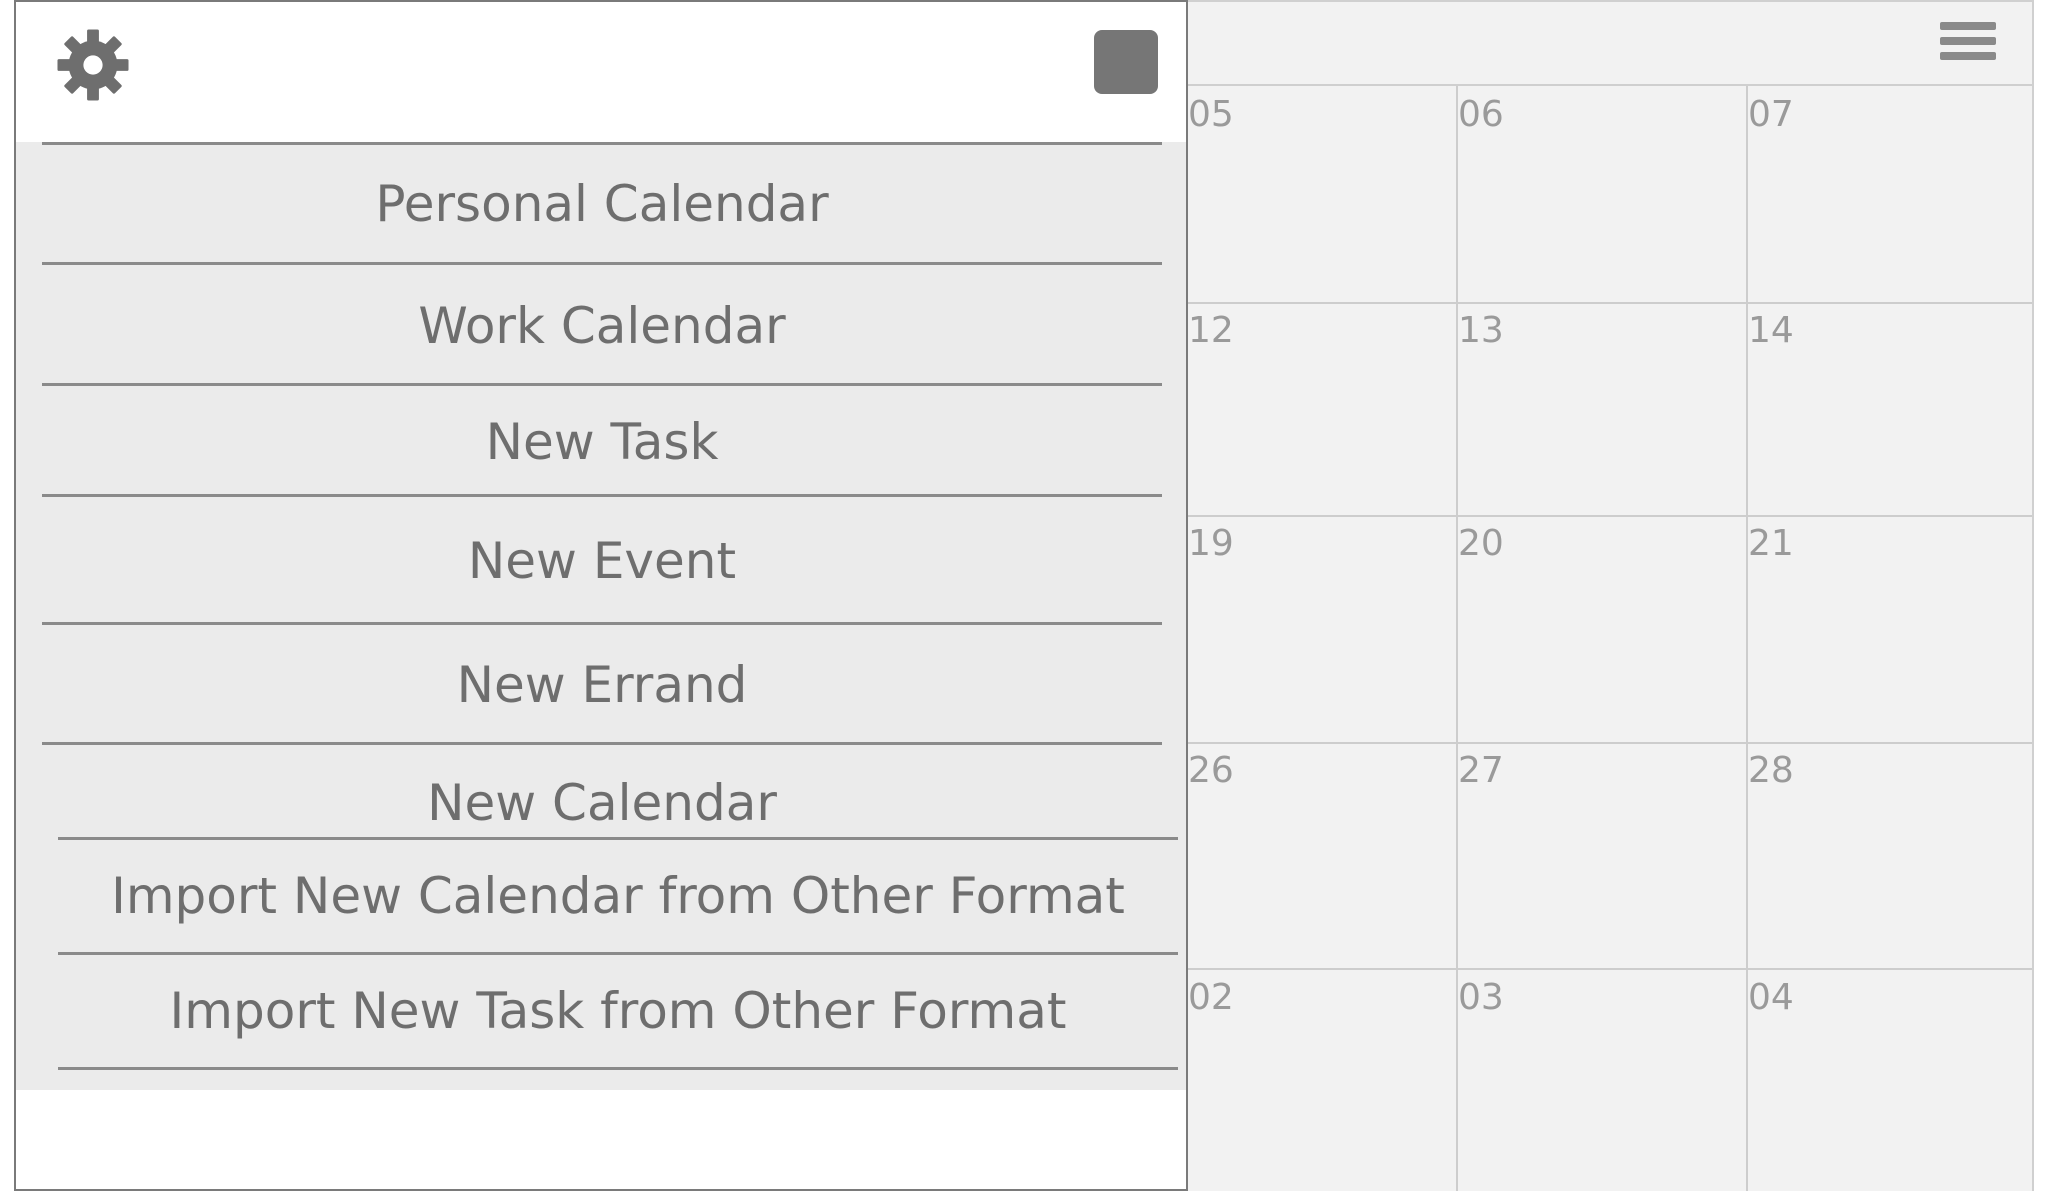 This screenshot has width=2046, height=1203. What do you see at coordinates (1771, 331) in the screenshot?
I see `day-number: 14` at bounding box center [1771, 331].